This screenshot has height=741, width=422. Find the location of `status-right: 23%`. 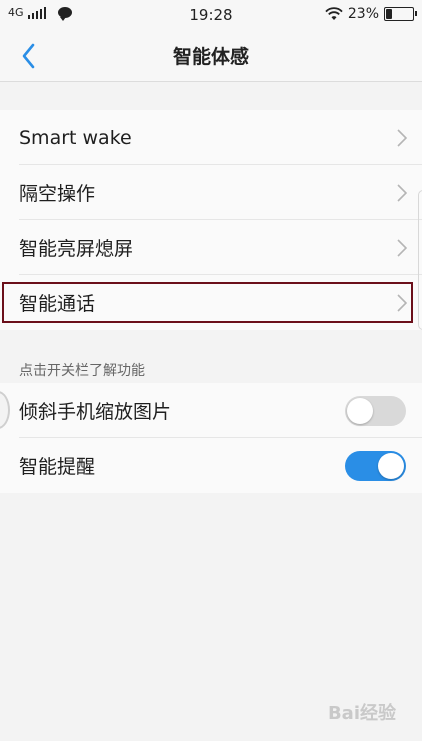

status-right: 23% is located at coordinates (371, 14).